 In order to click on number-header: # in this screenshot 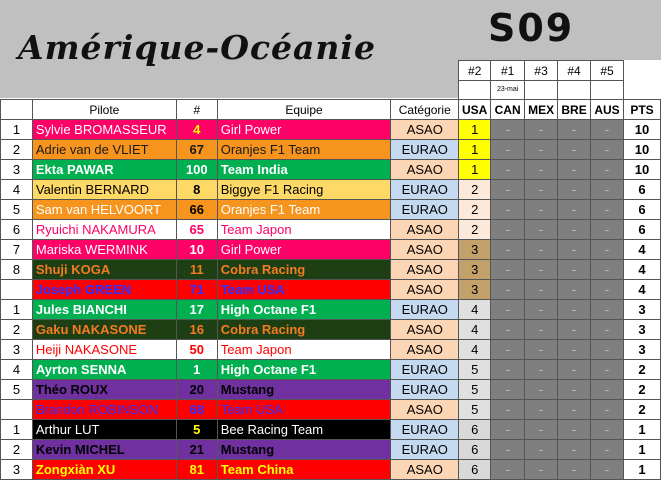, I will do `click(196, 109)`.